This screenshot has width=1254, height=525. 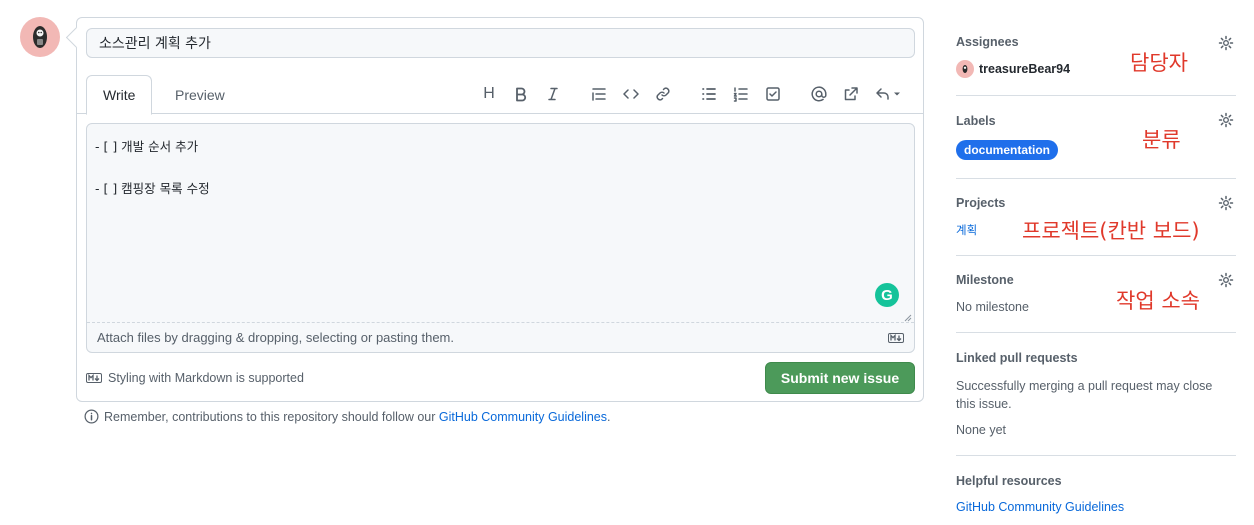 What do you see at coordinates (985, 280) in the screenshot?
I see `milestone-heading: Milestone` at bounding box center [985, 280].